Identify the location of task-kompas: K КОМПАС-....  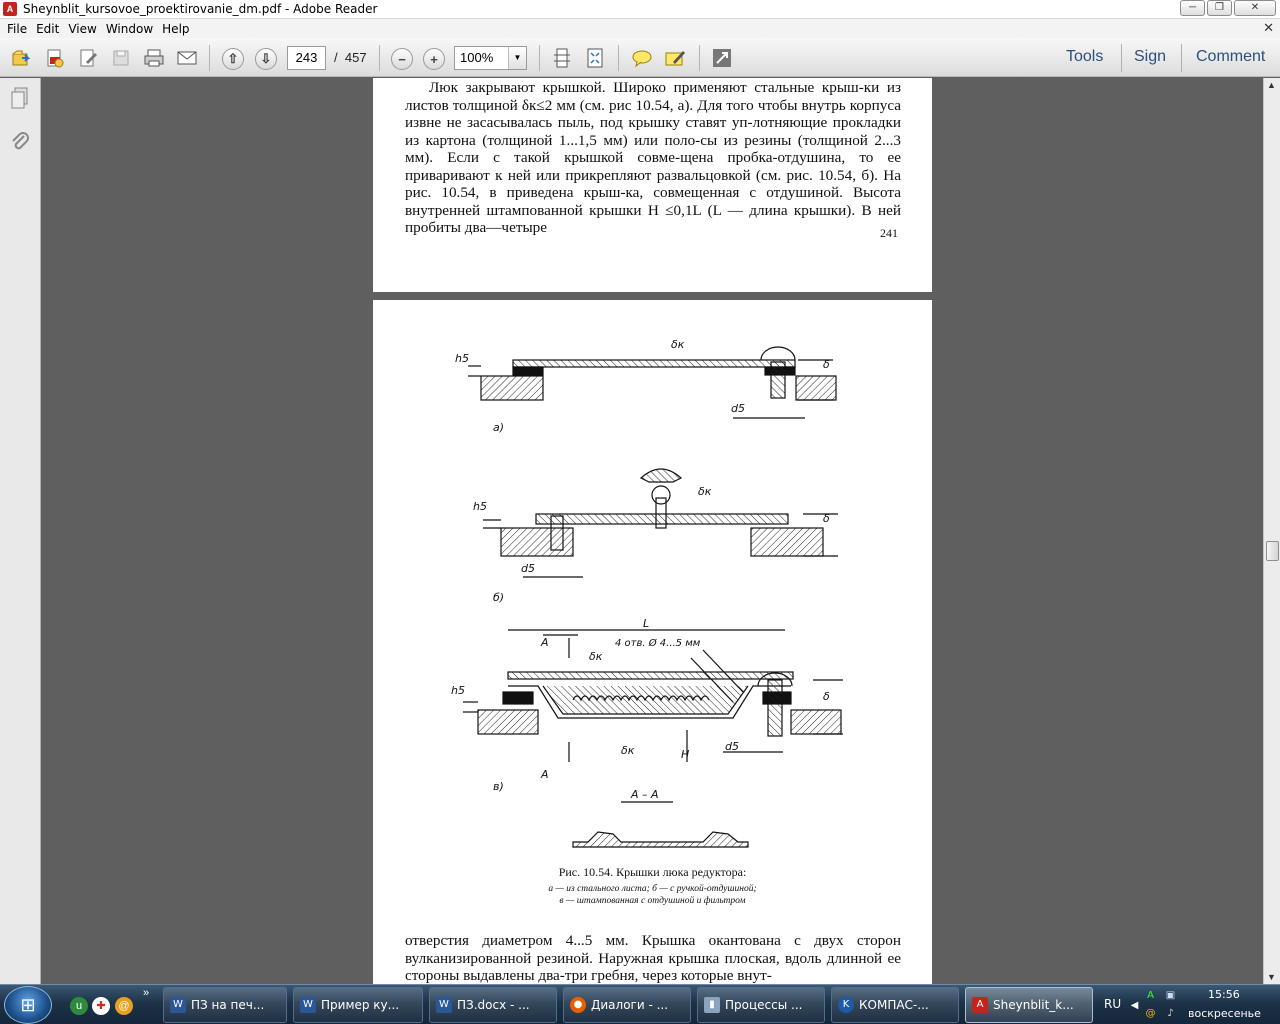
(895, 1005).